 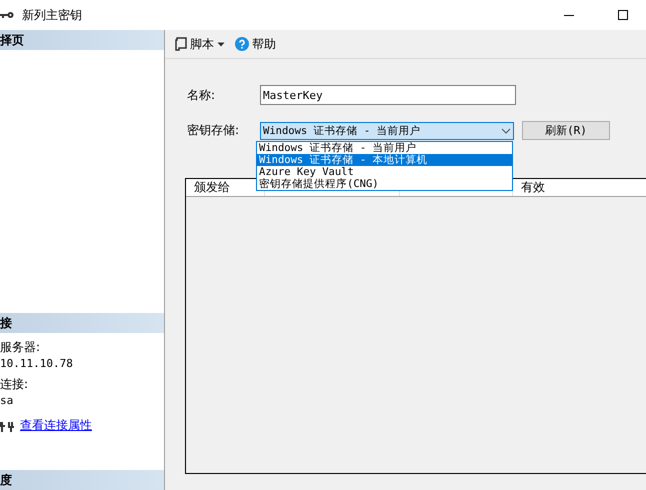 I want to click on section-header: 度, so click(x=82, y=480).